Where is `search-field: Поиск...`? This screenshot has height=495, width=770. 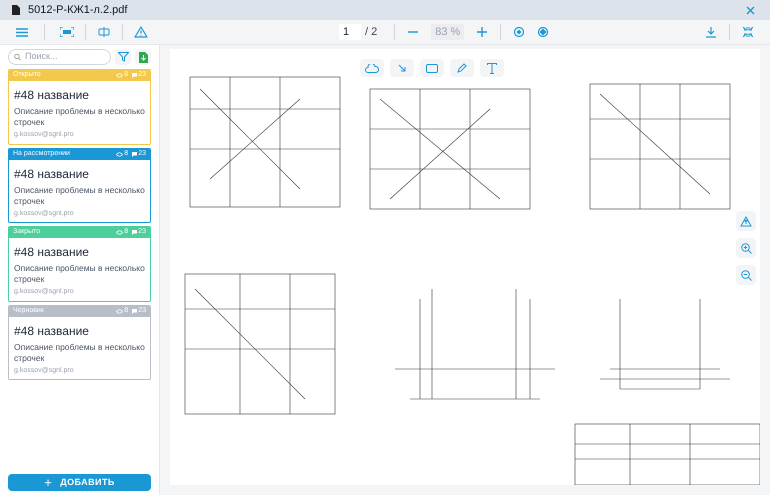
search-field: Поиск... is located at coordinates (59, 57).